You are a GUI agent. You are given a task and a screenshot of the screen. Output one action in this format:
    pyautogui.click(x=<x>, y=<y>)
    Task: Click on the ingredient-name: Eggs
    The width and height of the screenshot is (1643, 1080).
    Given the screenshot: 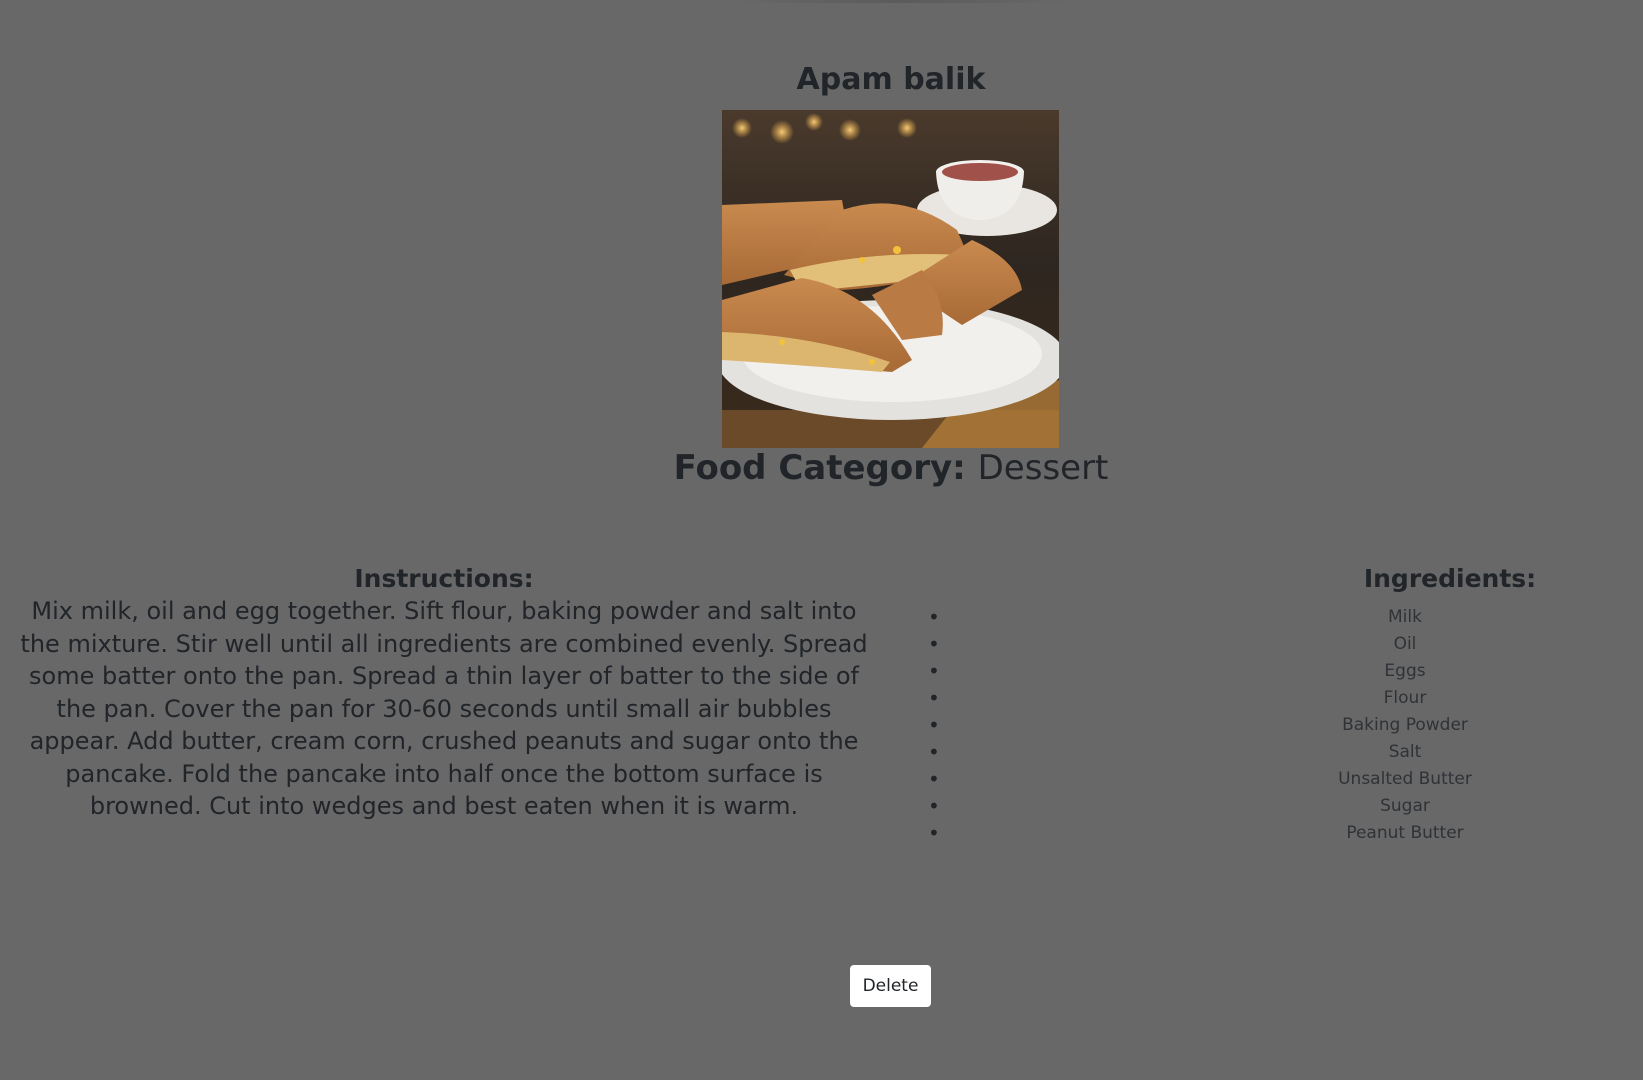 What is the action you would take?
    pyautogui.click(x=1405, y=671)
    